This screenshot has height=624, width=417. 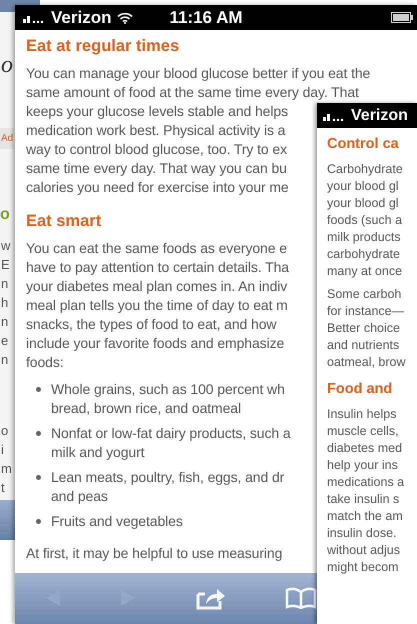 What do you see at coordinates (359, 389) in the screenshot?
I see `section-heading: Food and` at bounding box center [359, 389].